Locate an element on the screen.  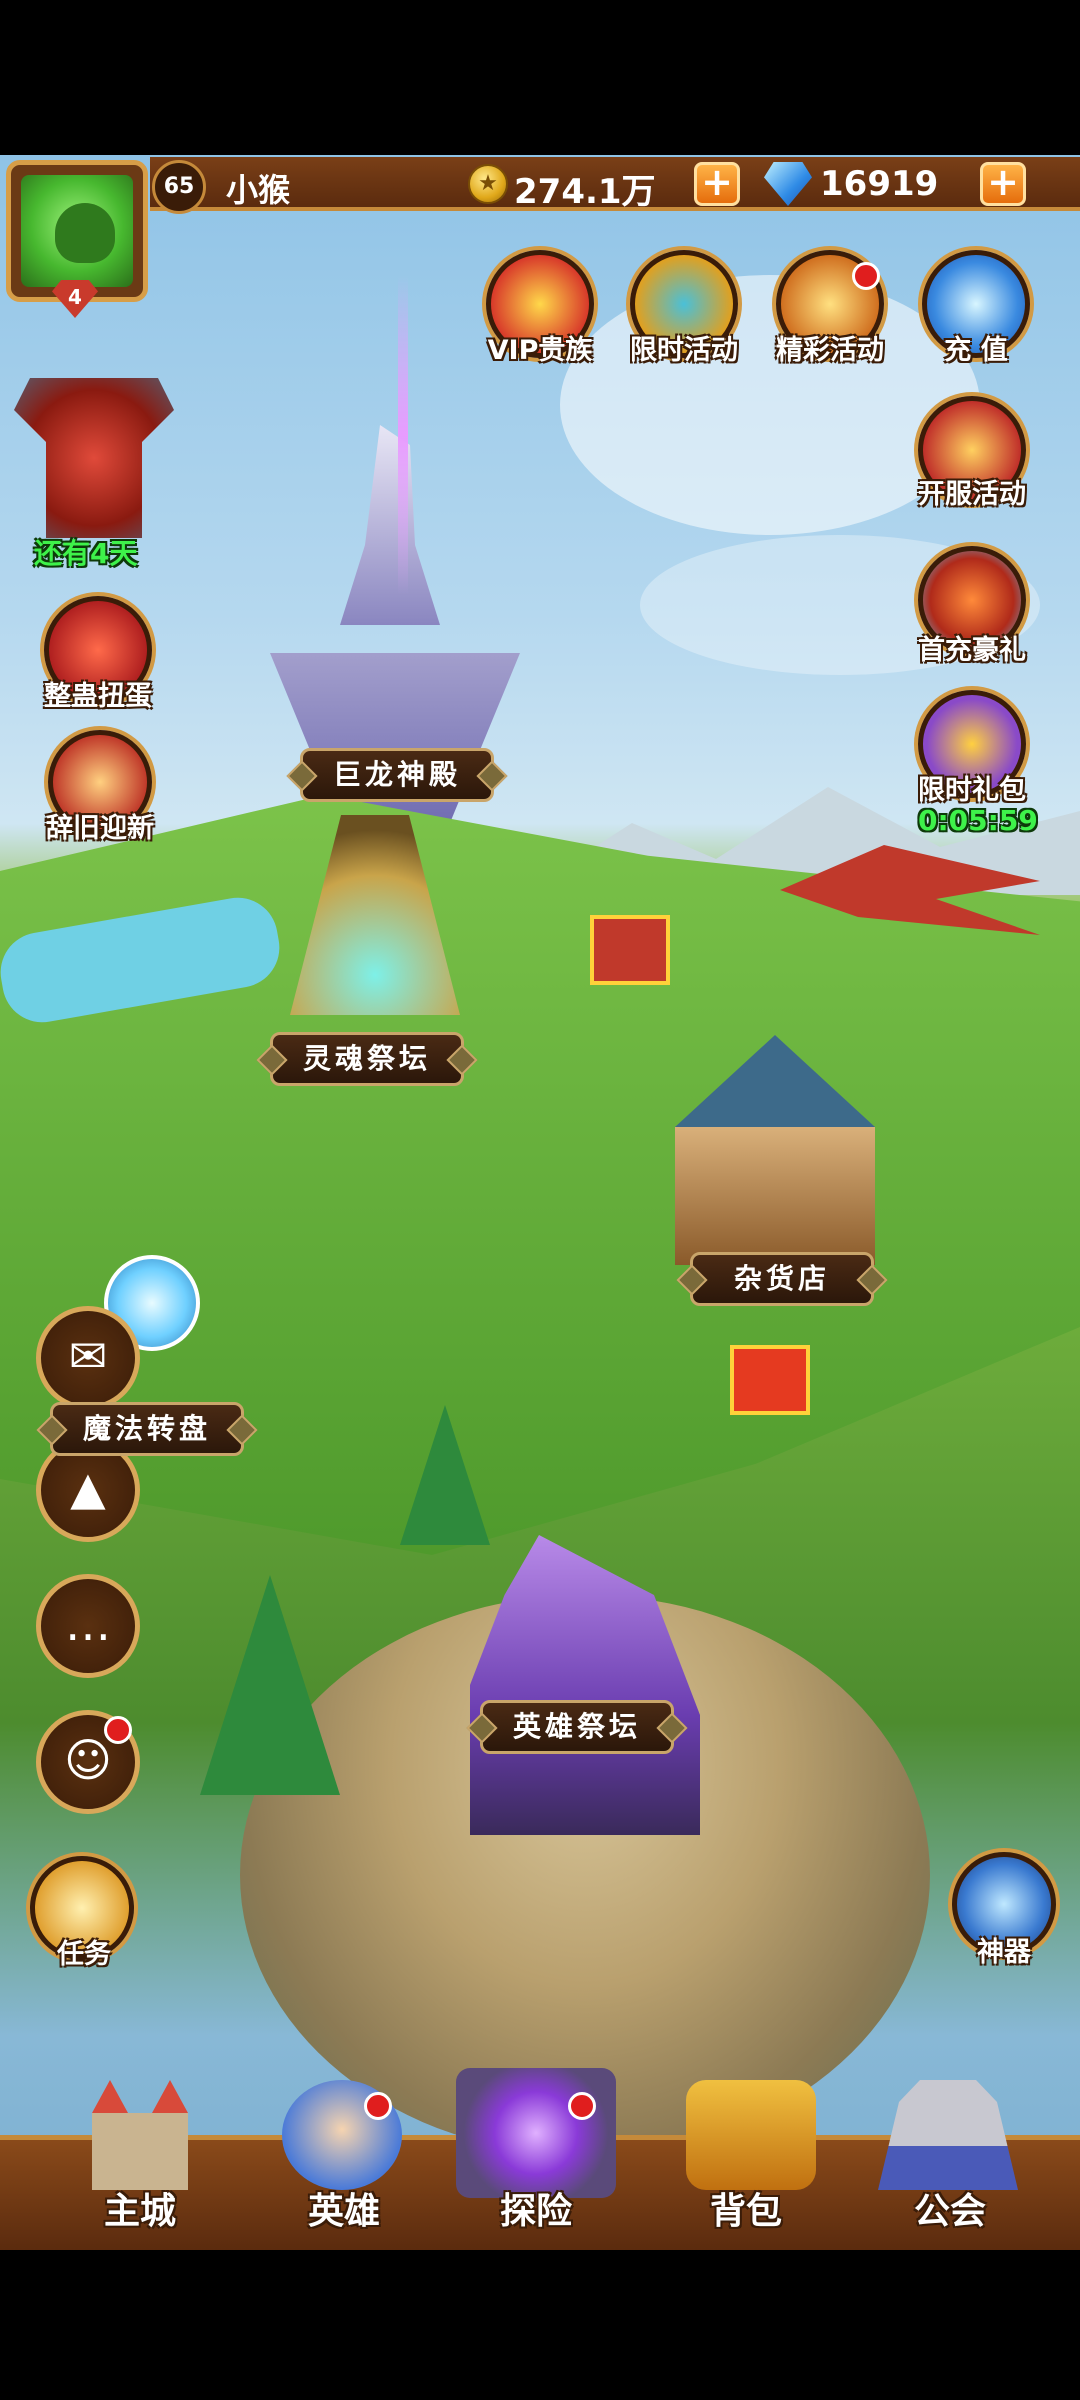
nav-backpack: 背包 is located at coordinates (746, 2208).